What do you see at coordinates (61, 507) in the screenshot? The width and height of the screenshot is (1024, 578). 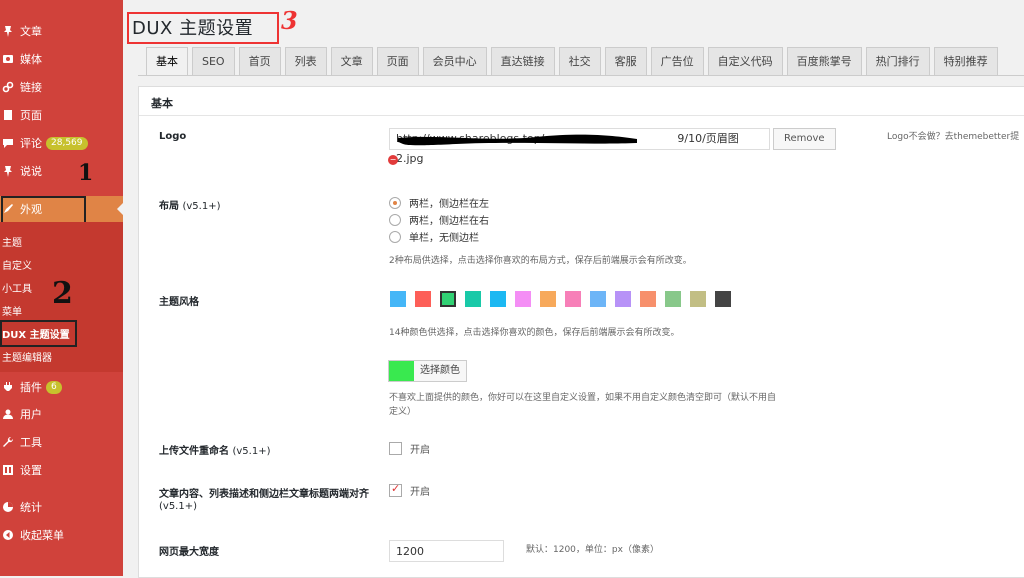 I see `sidebar-item-stats: 统计` at bounding box center [61, 507].